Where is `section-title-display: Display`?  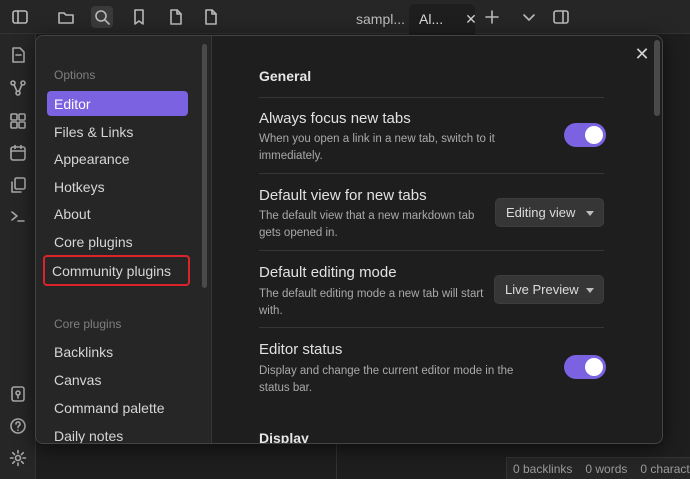
section-title-display: Display is located at coordinates (284, 437).